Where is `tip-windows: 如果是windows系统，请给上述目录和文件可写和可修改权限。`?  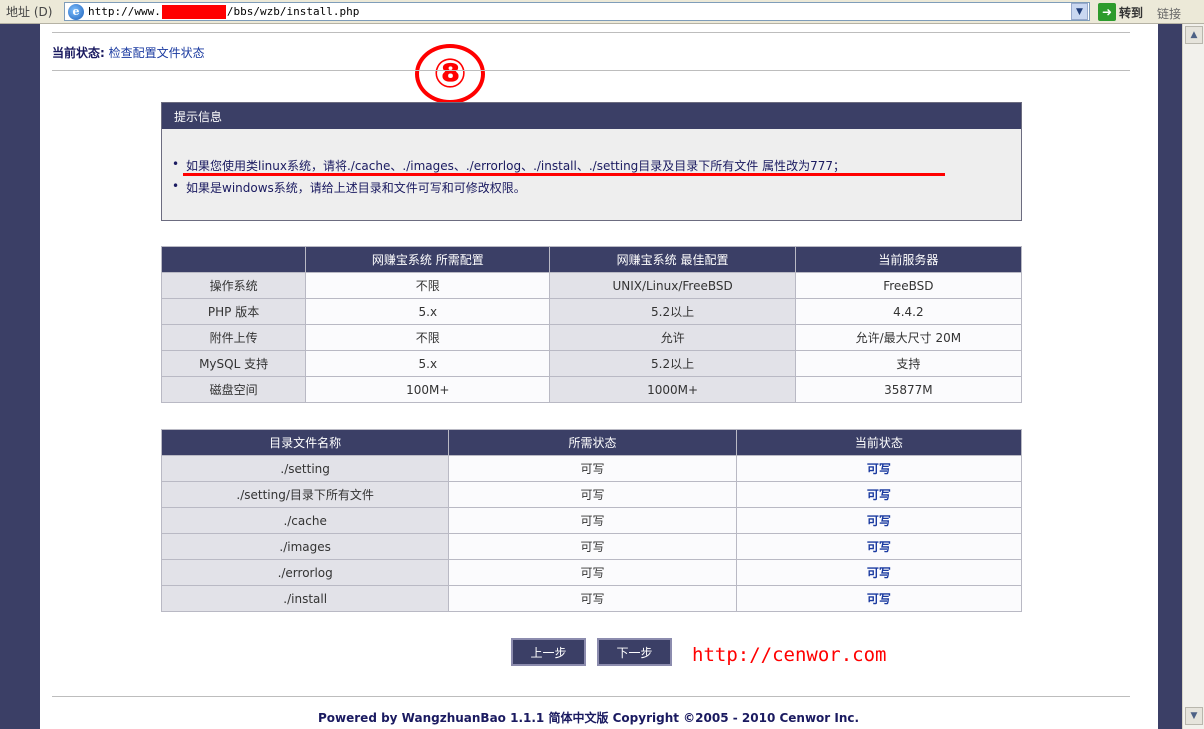 tip-windows: 如果是windows系统，请给上述目录和文件可写和可修改权限。 is located at coordinates (349, 187).